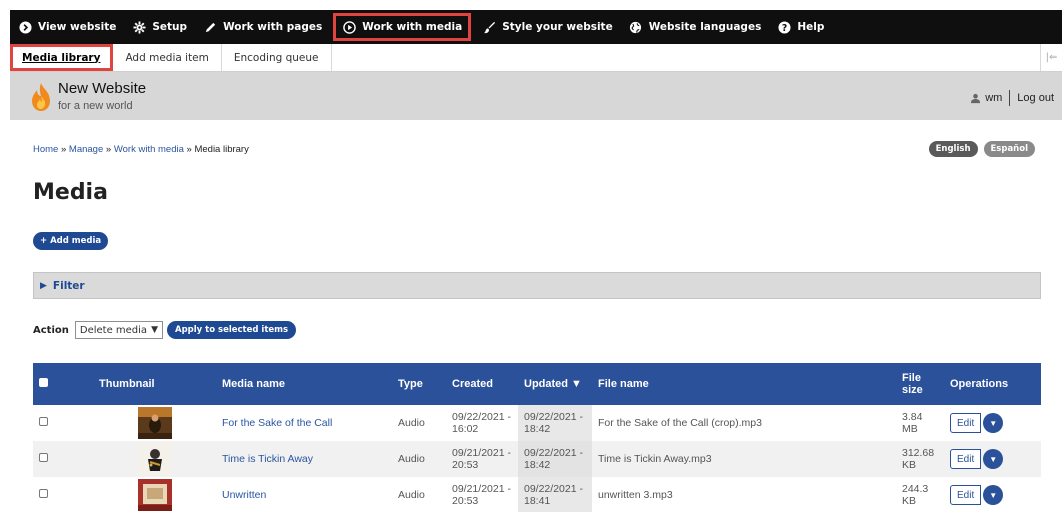 Image resolution: width=1062 pixels, height=512 pixels. I want to click on toolbar-website-languages-label: Website languages, so click(705, 27).